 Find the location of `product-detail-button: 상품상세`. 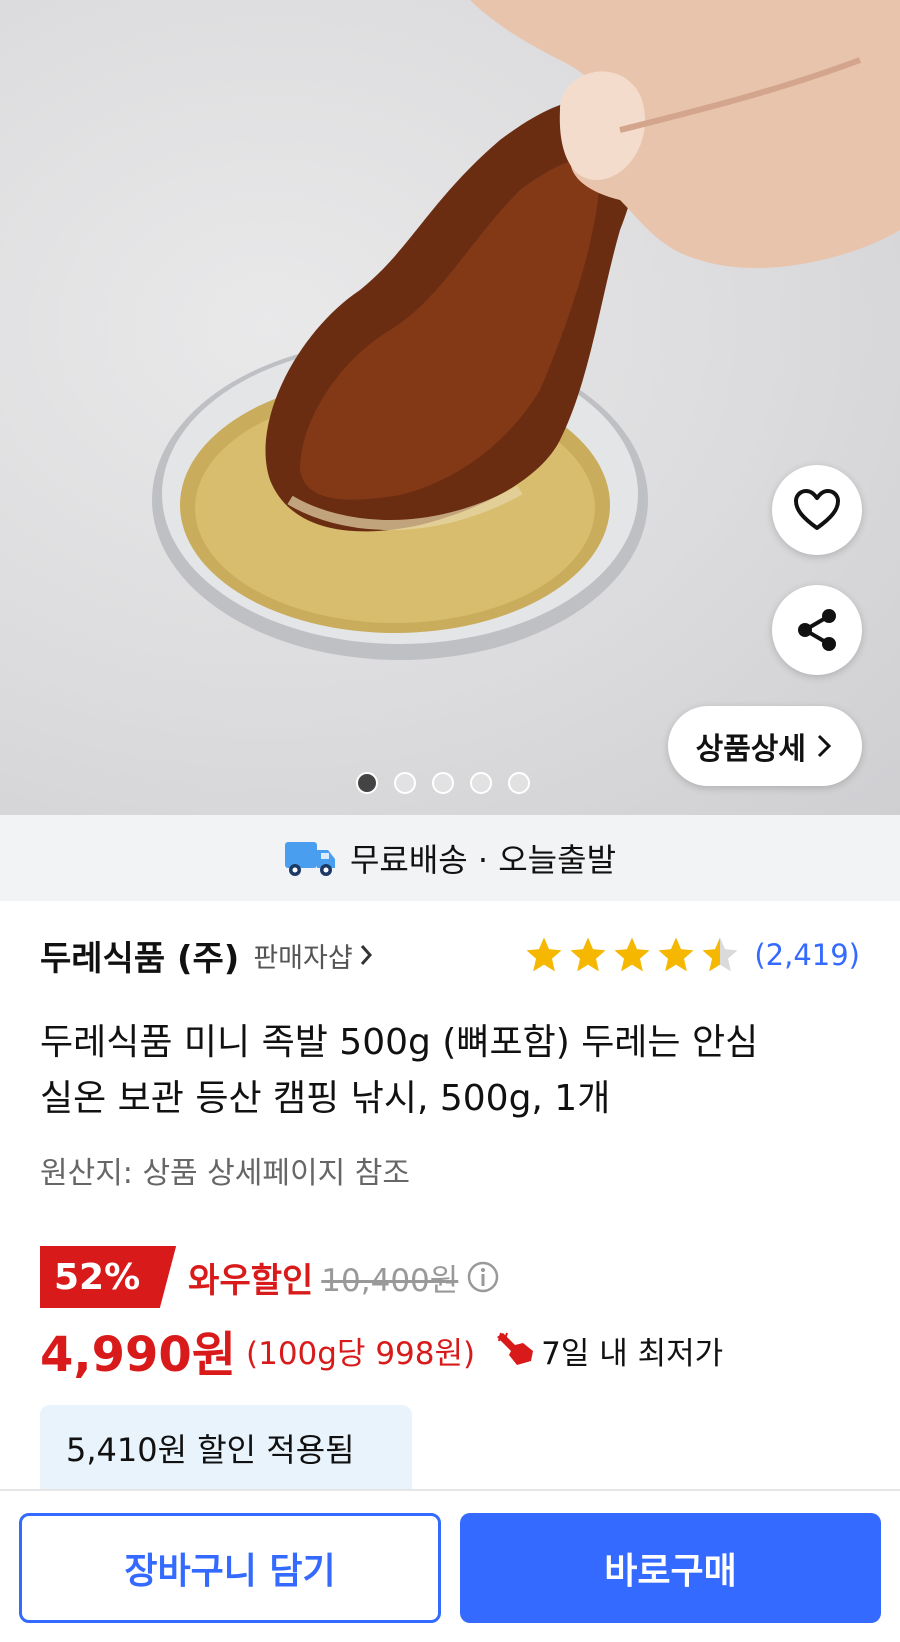

product-detail-button: 상품상세 is located at coordinates (764, 746).